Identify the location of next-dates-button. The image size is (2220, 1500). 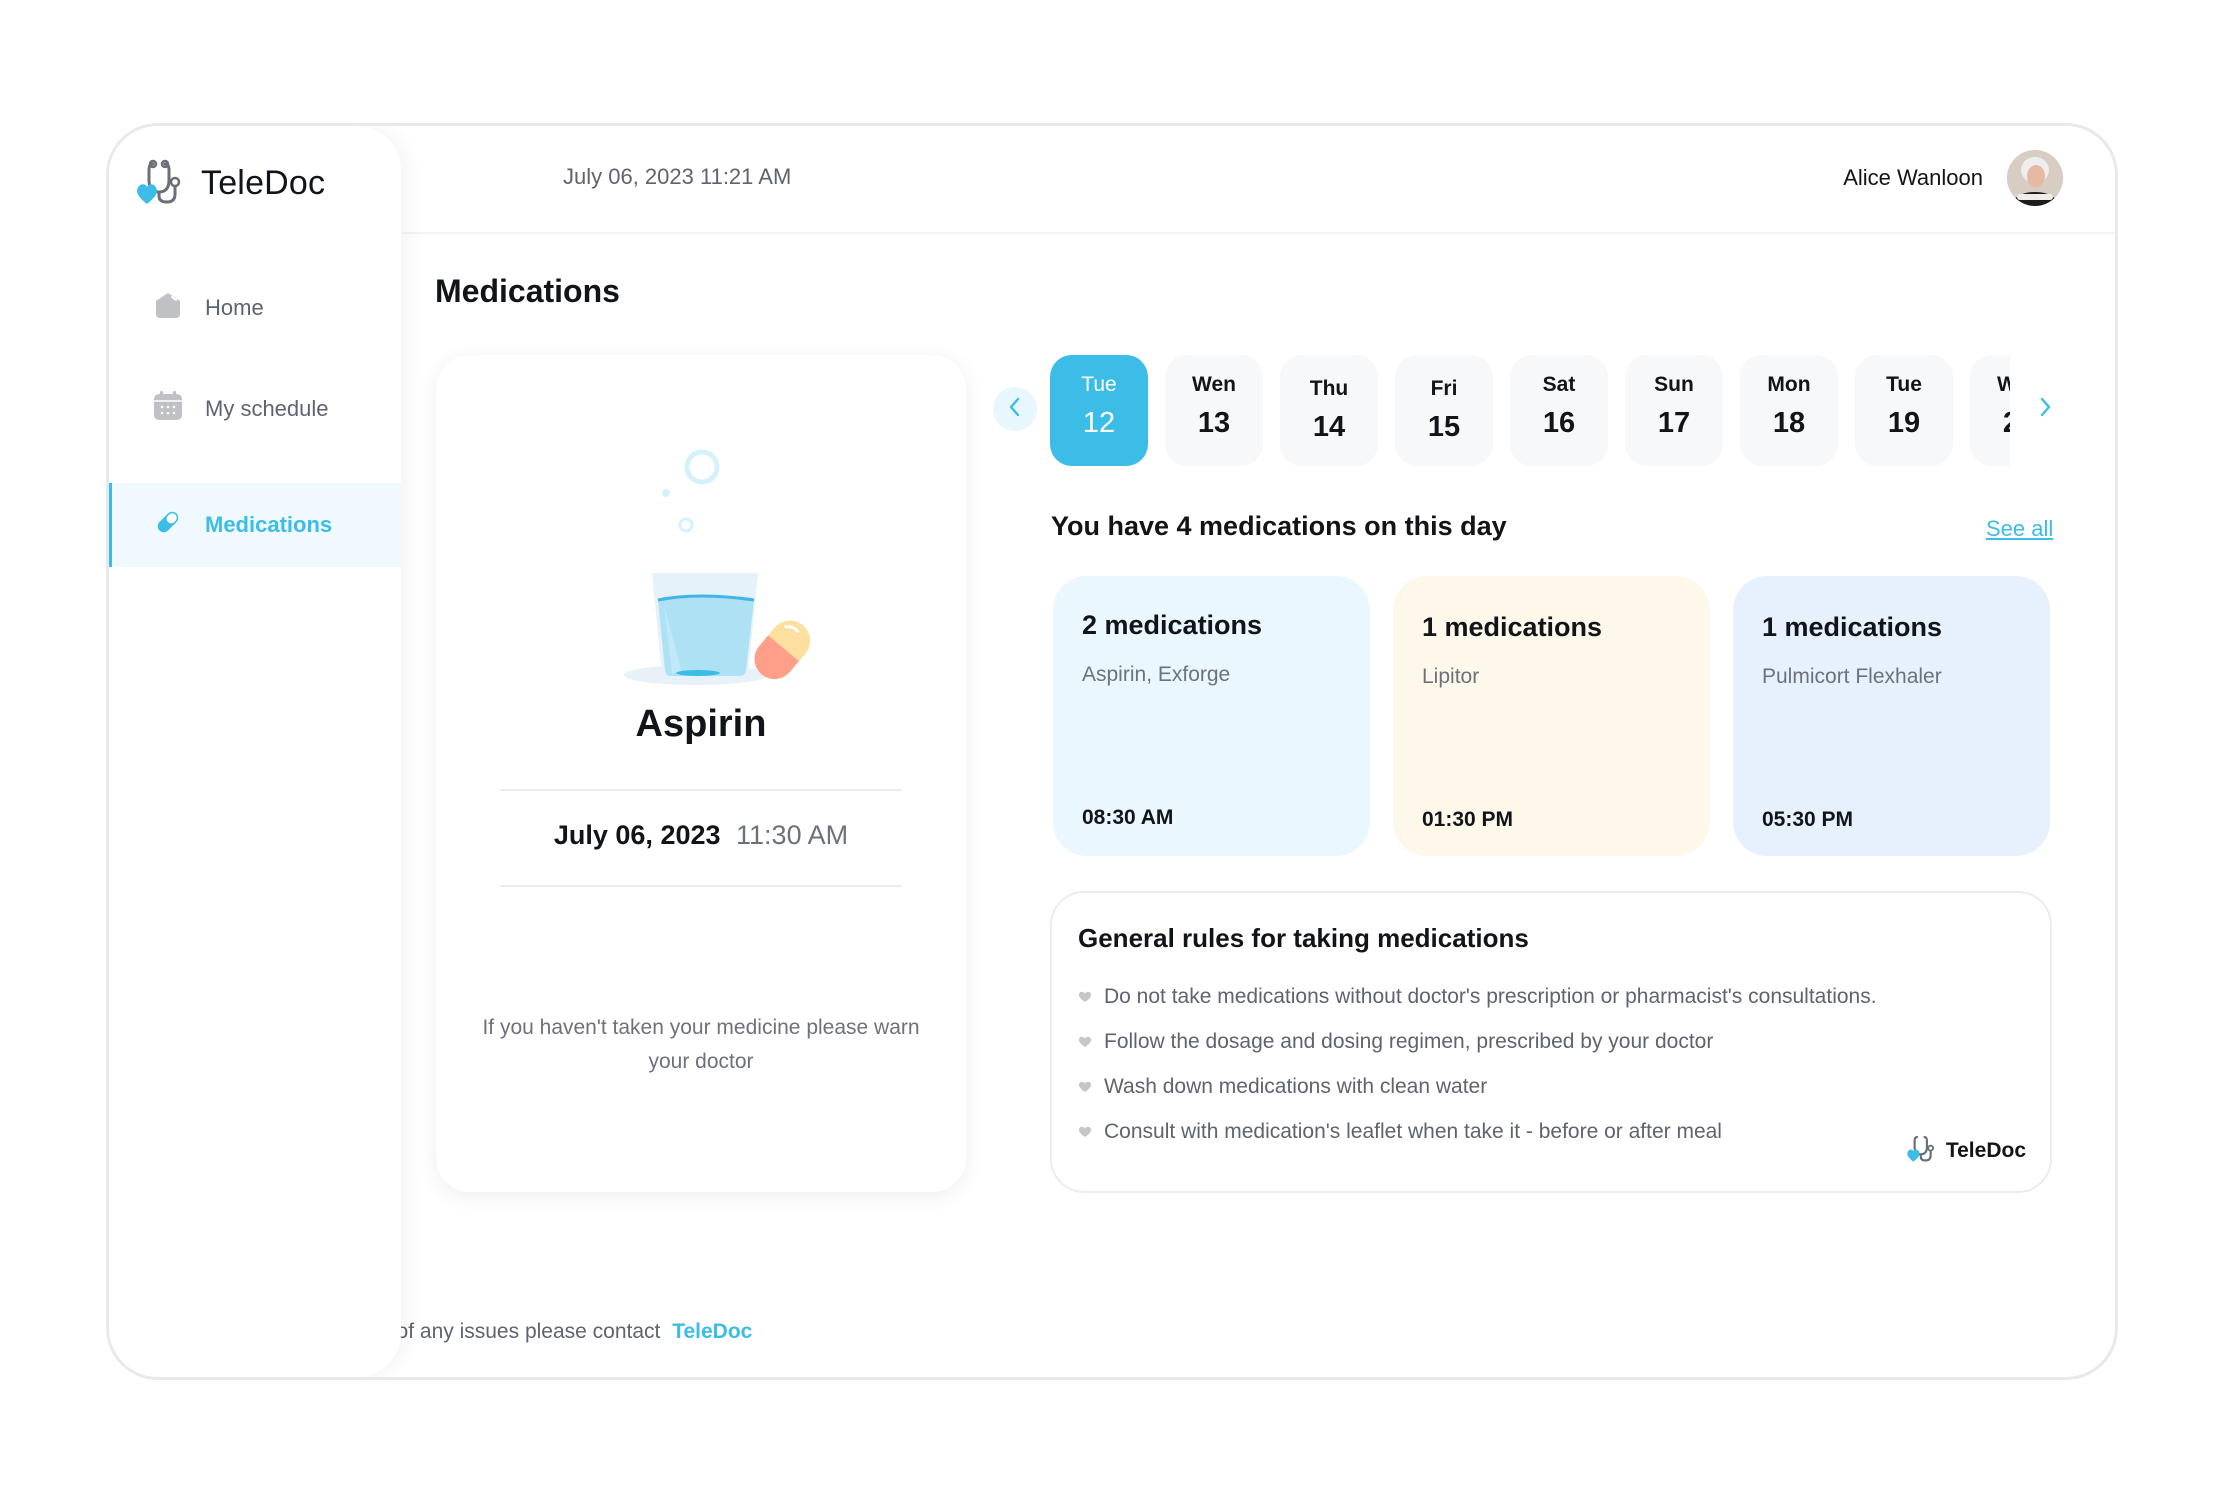
(2045, 409).